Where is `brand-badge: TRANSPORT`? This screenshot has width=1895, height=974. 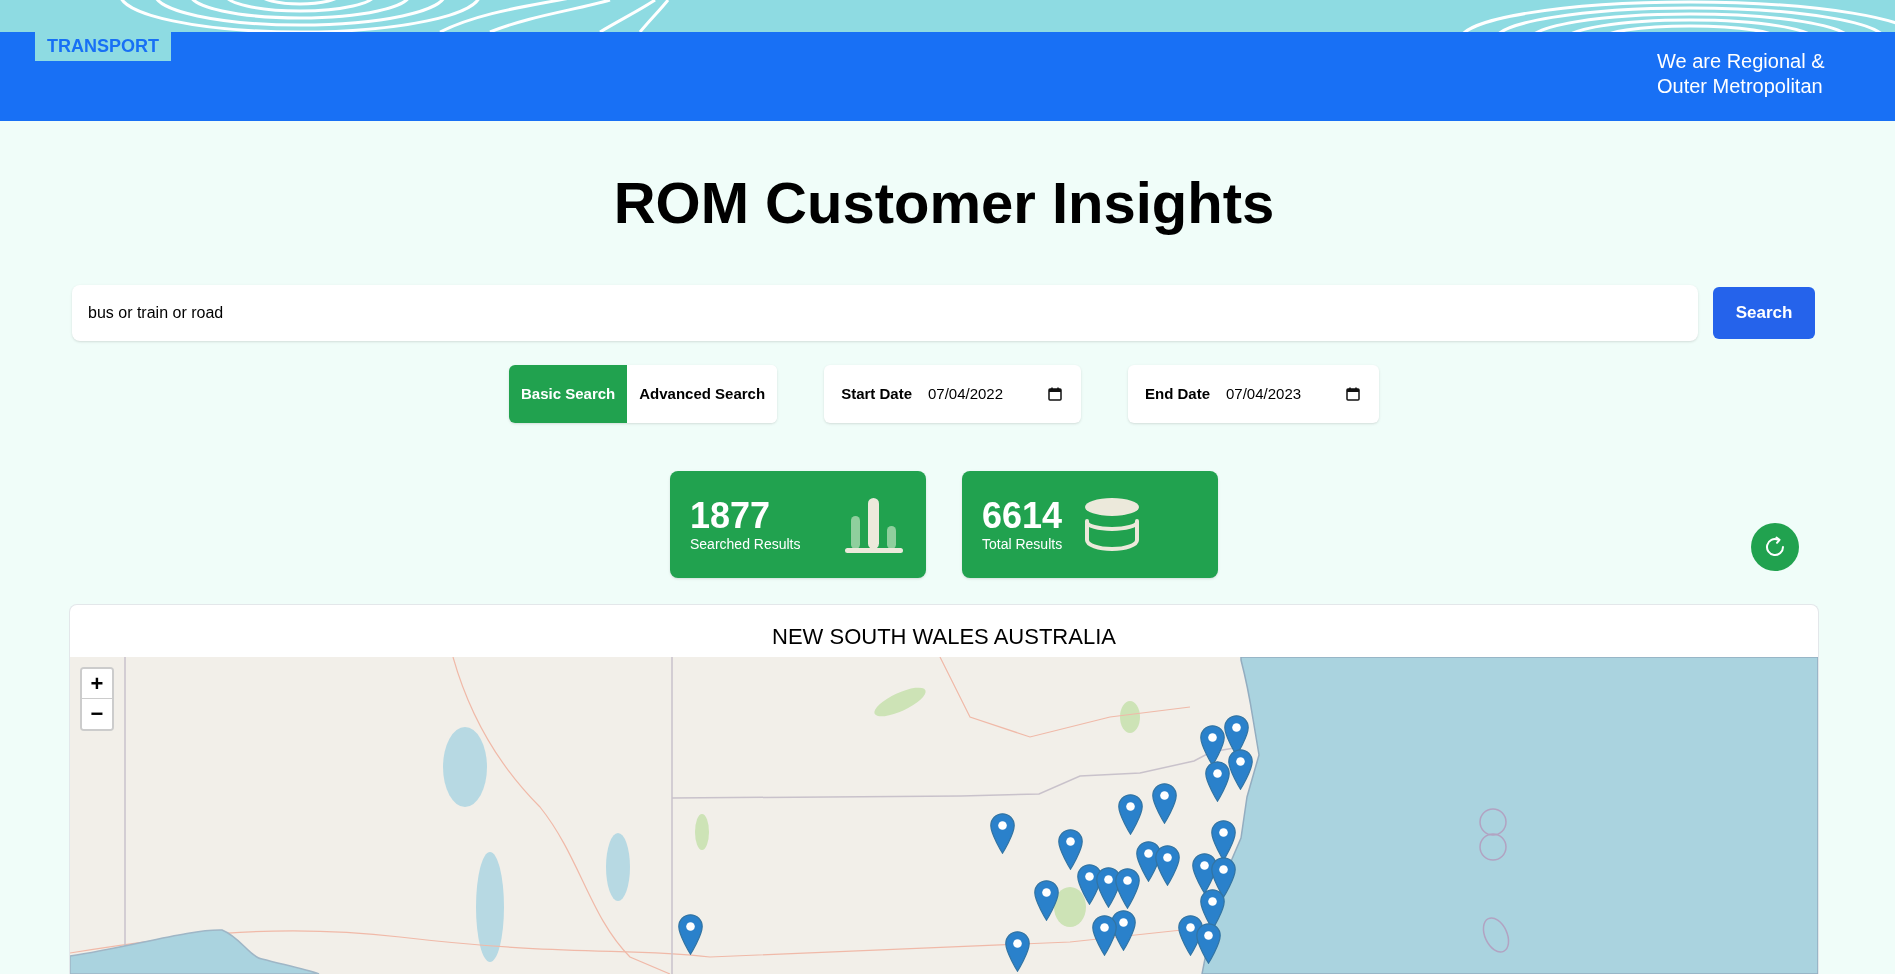
brand-badge: TRANSPORT is located at coordinates (103, 46).